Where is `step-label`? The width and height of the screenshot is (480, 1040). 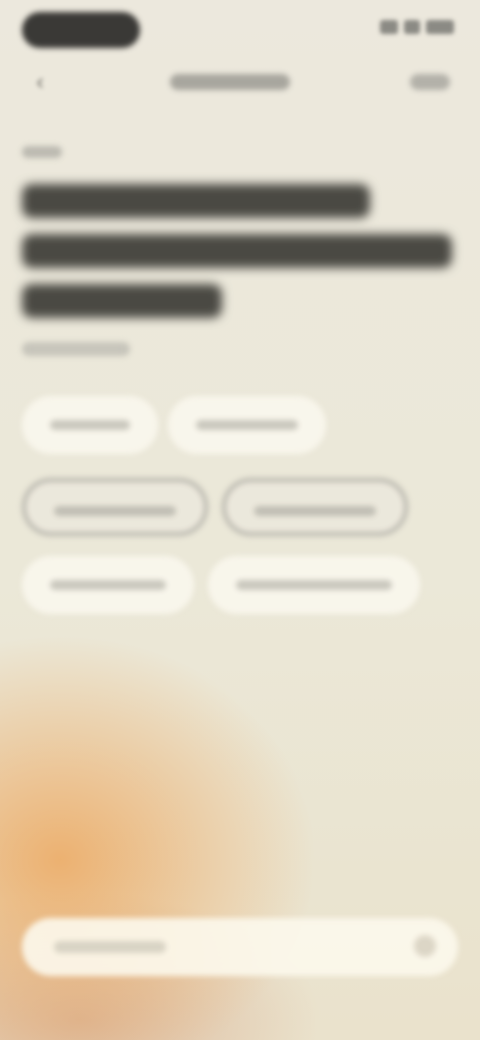 step-label is located at coordinates (42, 152).